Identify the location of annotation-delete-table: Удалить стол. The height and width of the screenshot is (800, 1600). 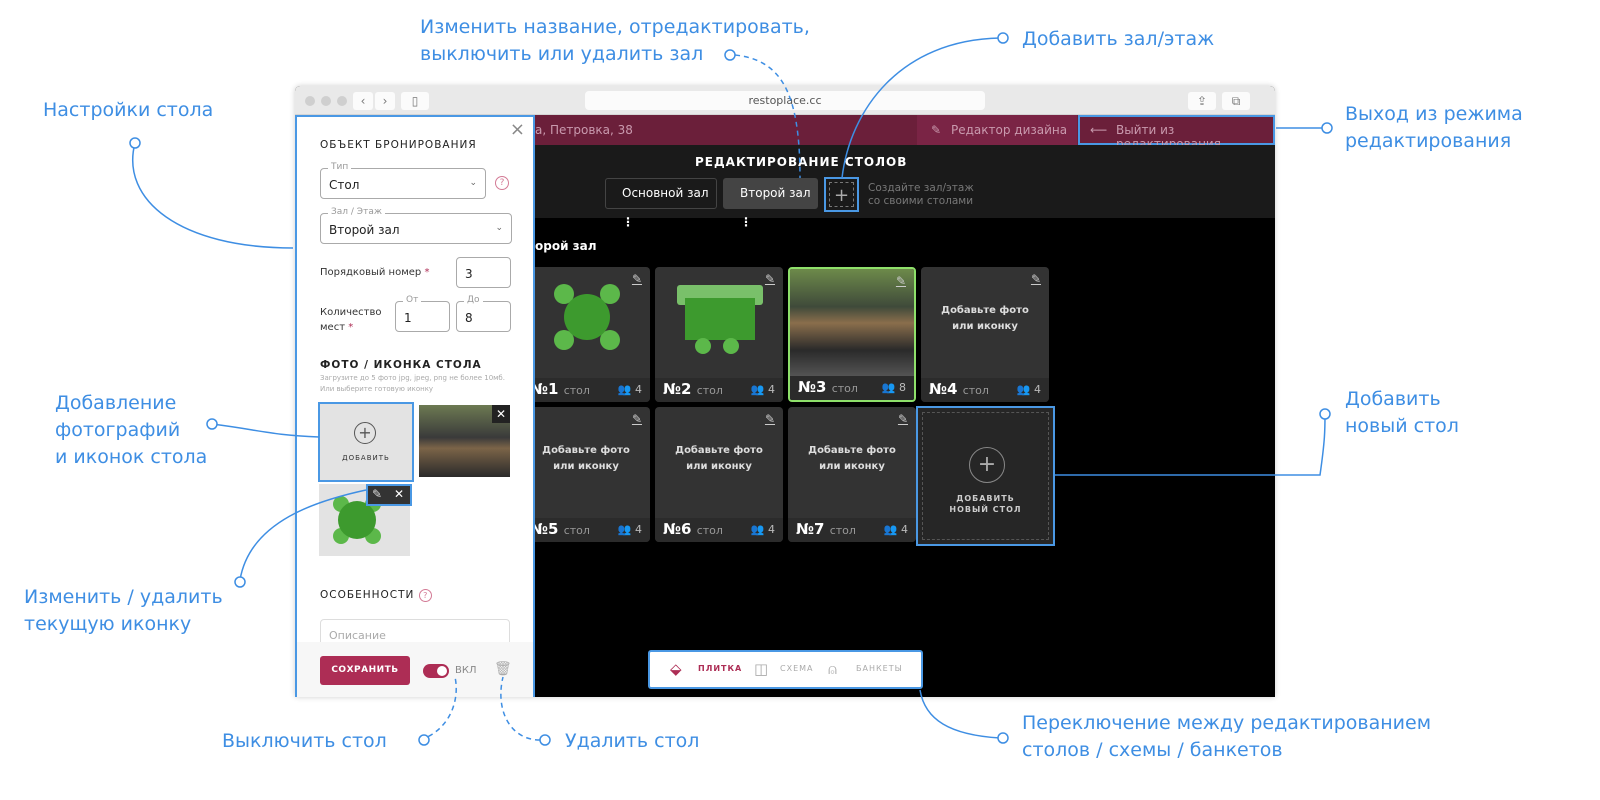
(632, 741).